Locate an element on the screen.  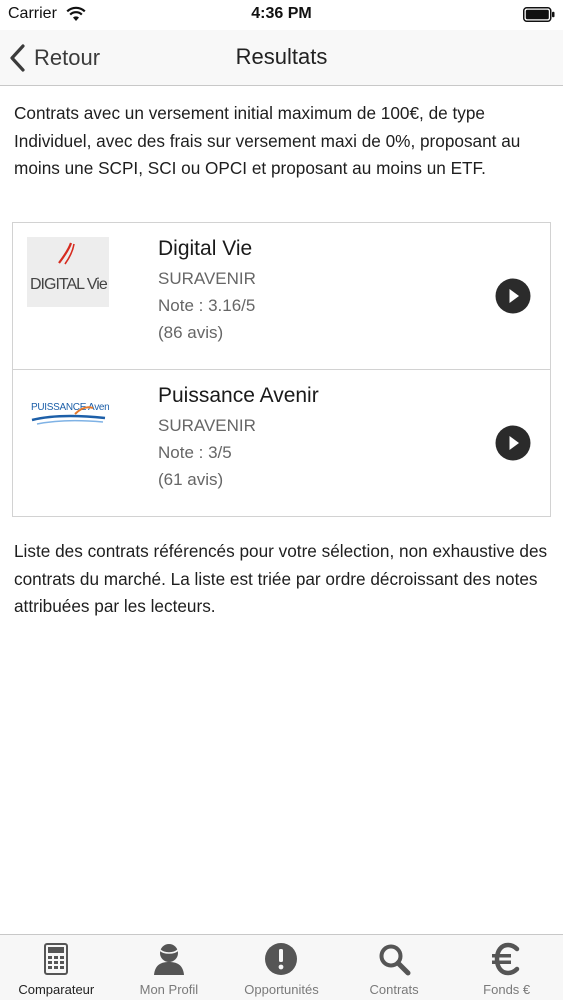
exclamation-icon is located at coordinates (281, 959).